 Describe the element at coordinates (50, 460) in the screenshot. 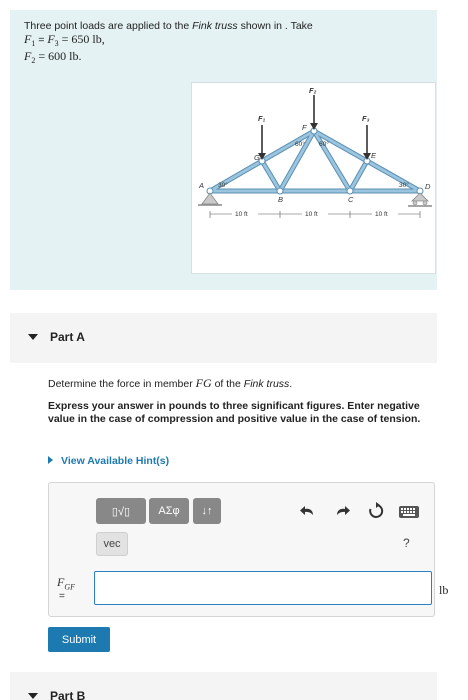

I see `hint-caret-icon` at that location.